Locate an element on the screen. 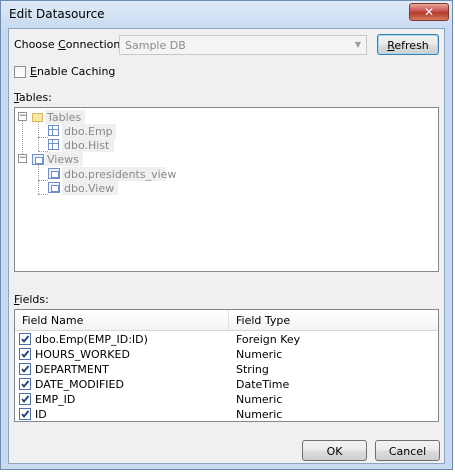 This screenshot has width=455, height=472. field-type-cell: DateTime is located at coordinates (263, 384).